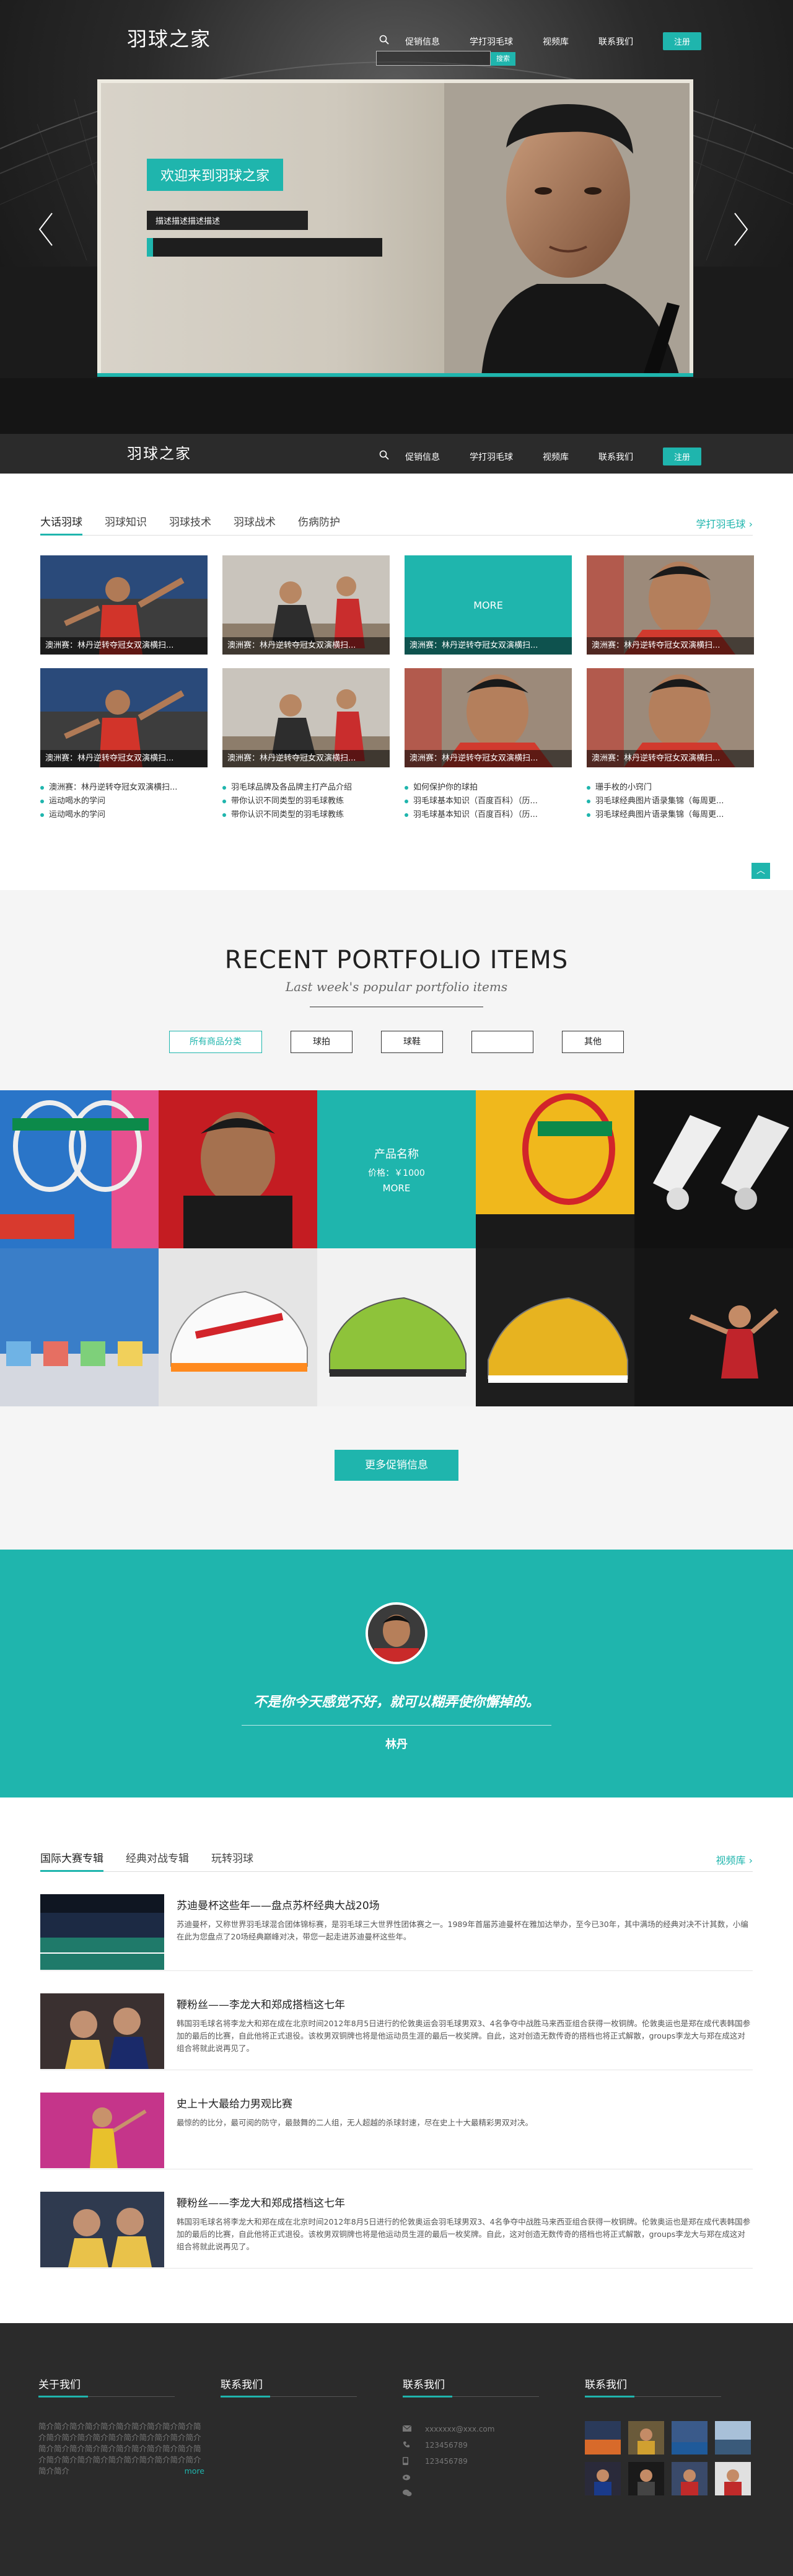 The height and width of the screenshot is (2576, 793). I want to click on product-shoe-white, so click(238, 1327).